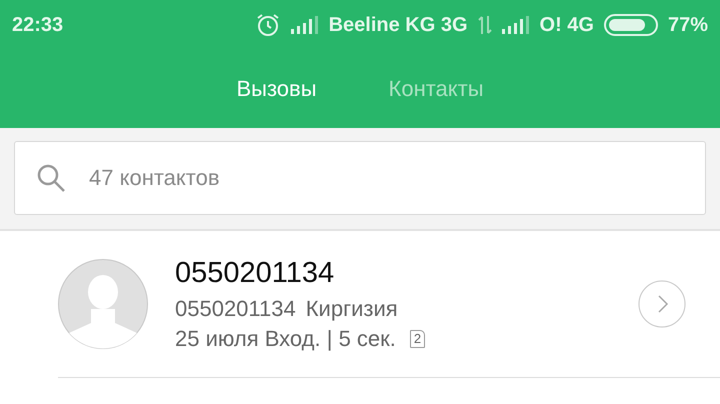 This screenshot has width=720, height=404. Describe the element at coordinates (352, 309) in the screenshot. I see `caller-location: Киргизия` at that location.